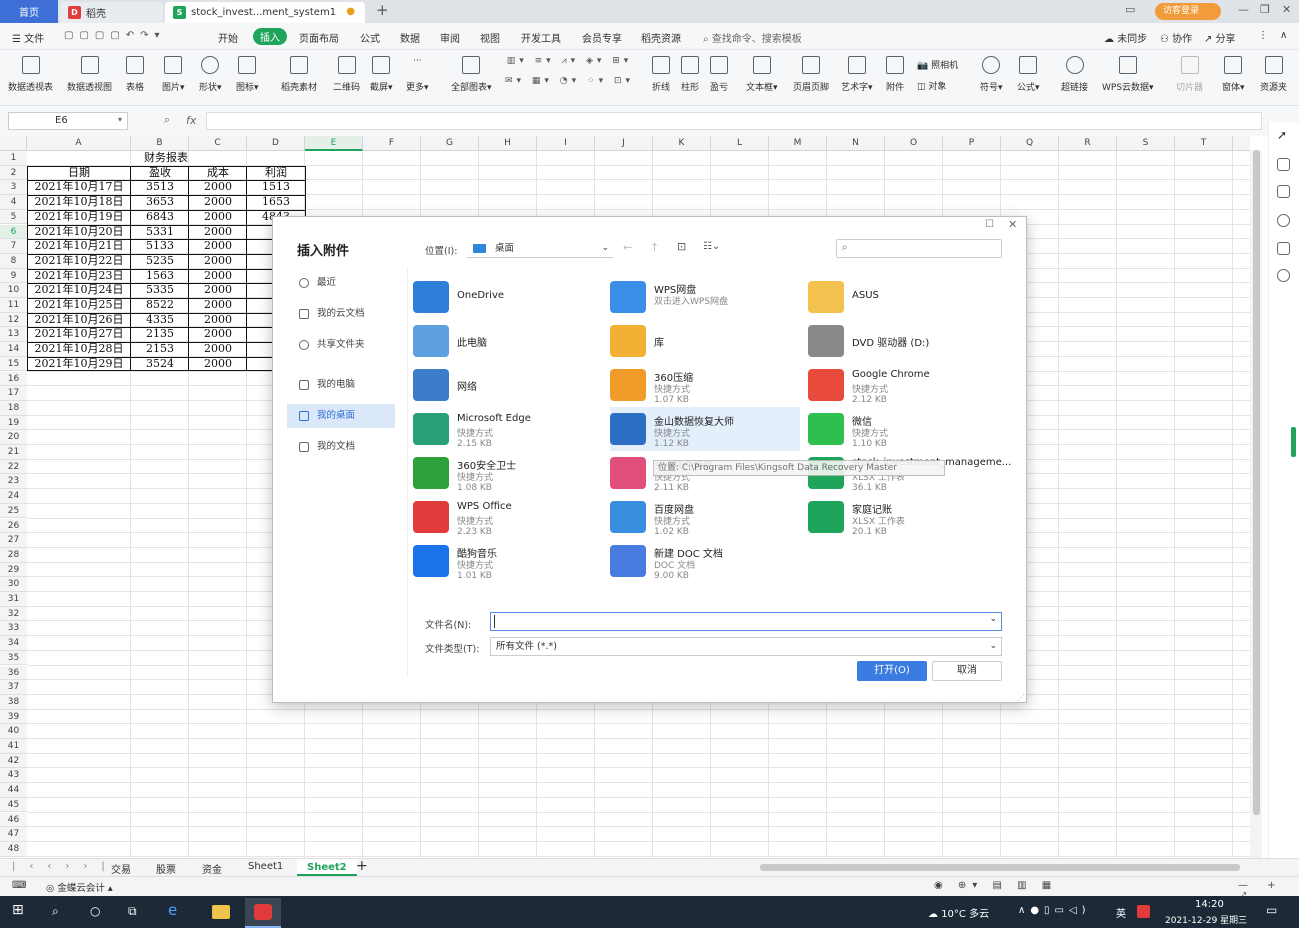 Image resolution: width=1299 pixels, height=928 pixels. What do you see at coordinates (79, 334) in the screenshot?
I see `date-cell: 2021年10月27日` at bounding box center [79, 334].